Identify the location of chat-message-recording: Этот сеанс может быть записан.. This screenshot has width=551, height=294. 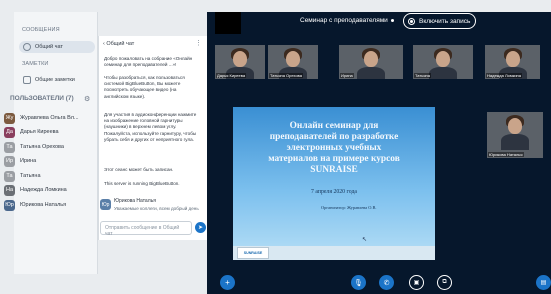
(139, 169).